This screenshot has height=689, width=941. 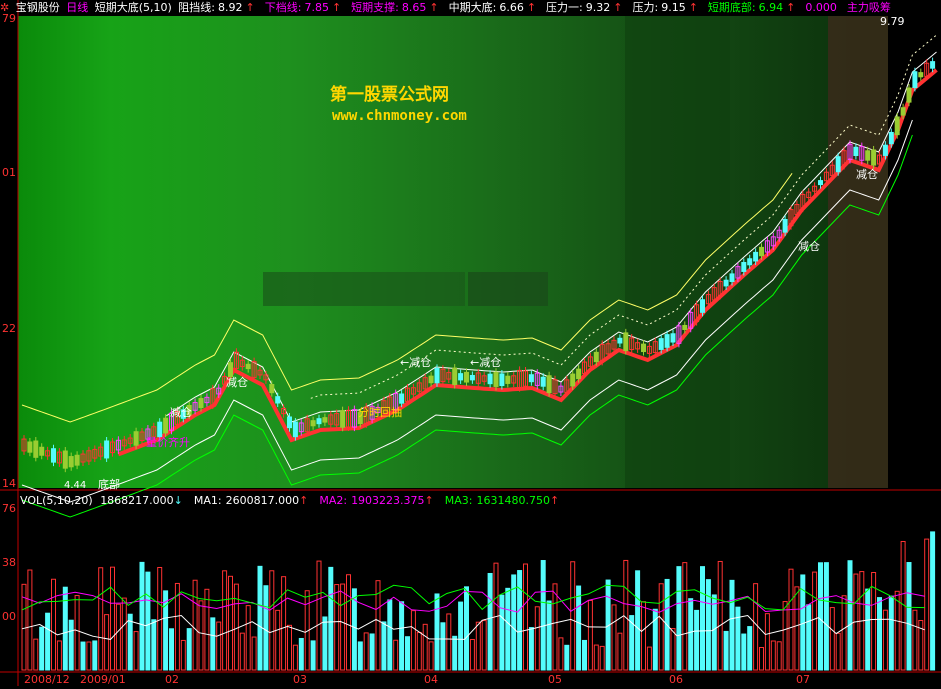 I want to click on price-axis-top: 79, so click(x=9, y=18).